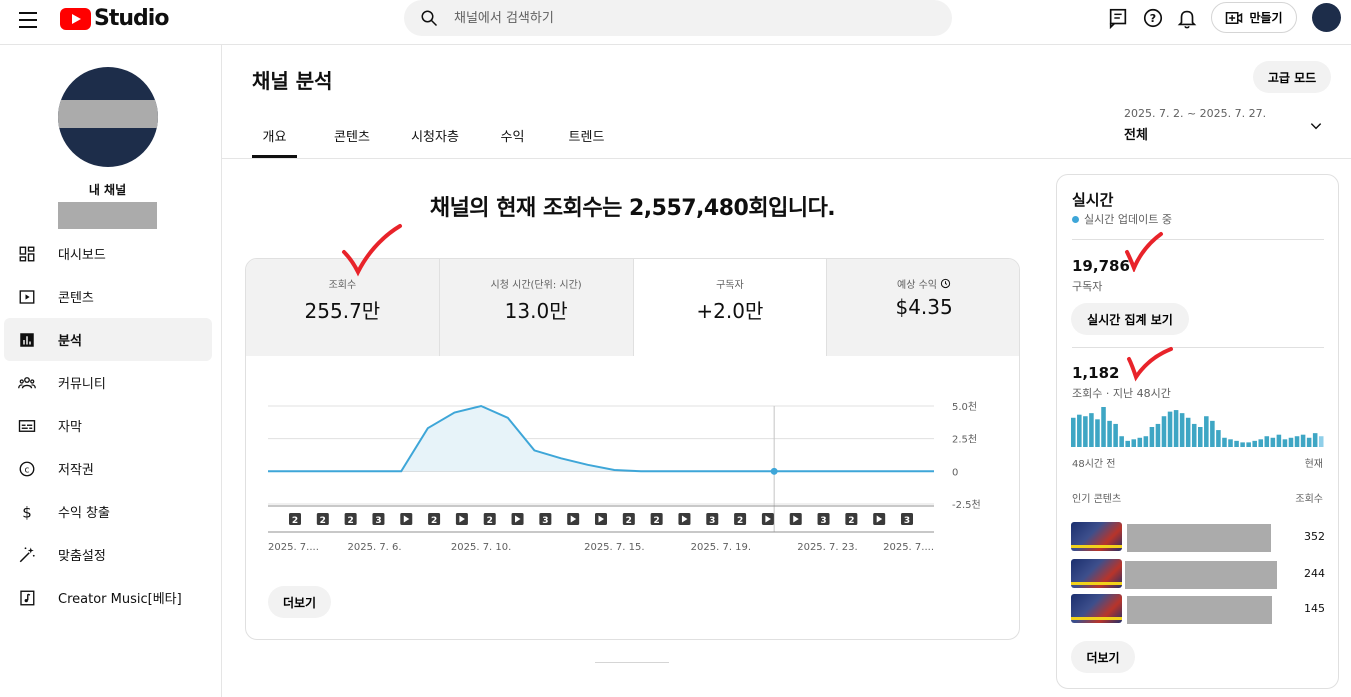 This screenshot has width=1351, height=697. Describe the element at coordinates (1103, 657) in the screenshot. I see `realtime-see-more-button: 더보기` at that location.